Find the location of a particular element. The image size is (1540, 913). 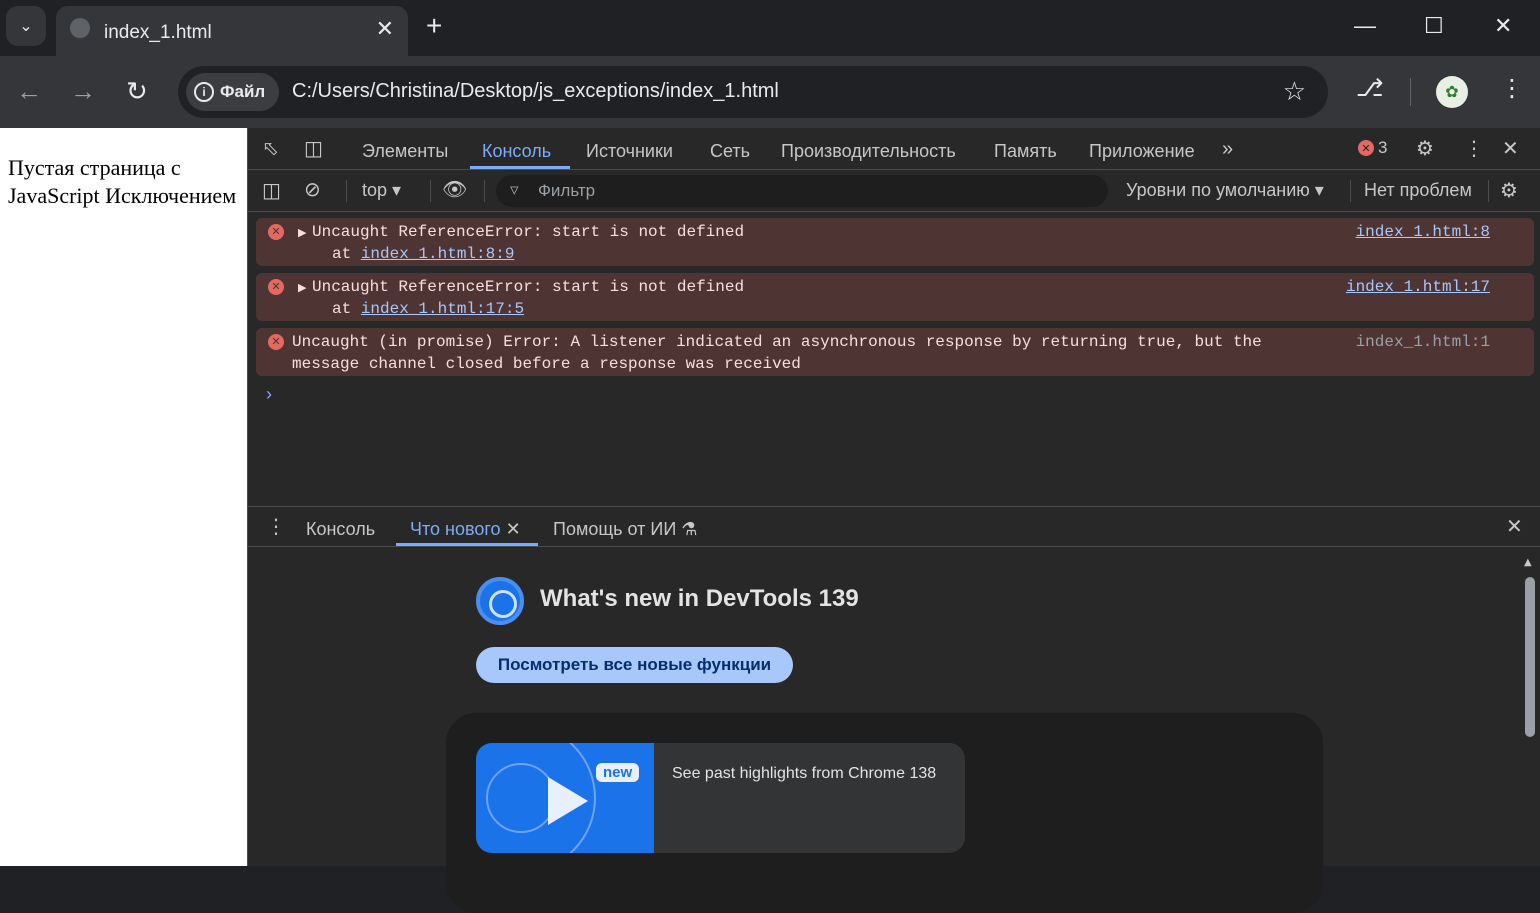

minimize-button: — is located at coordinates (1365, 26).